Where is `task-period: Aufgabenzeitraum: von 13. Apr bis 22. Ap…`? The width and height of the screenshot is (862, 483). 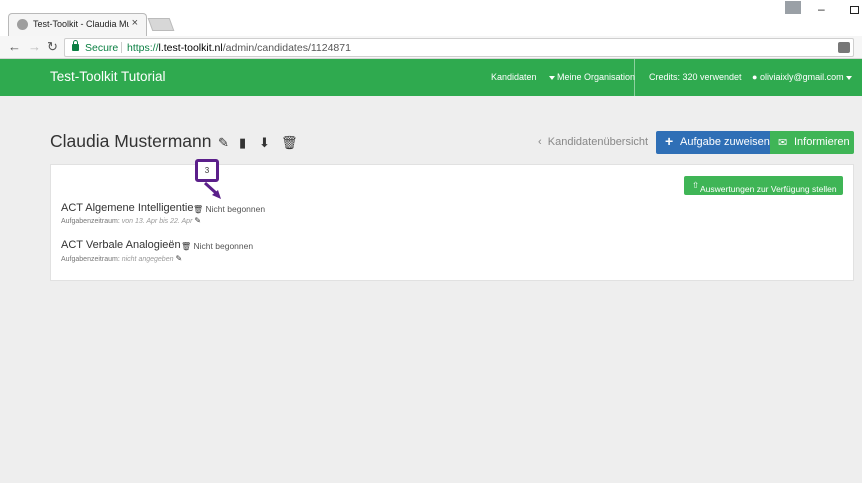 task-period: Aufgabenzeitraum: von 13. Apr bis 22. Ap… is located at coordinates (131, 220).